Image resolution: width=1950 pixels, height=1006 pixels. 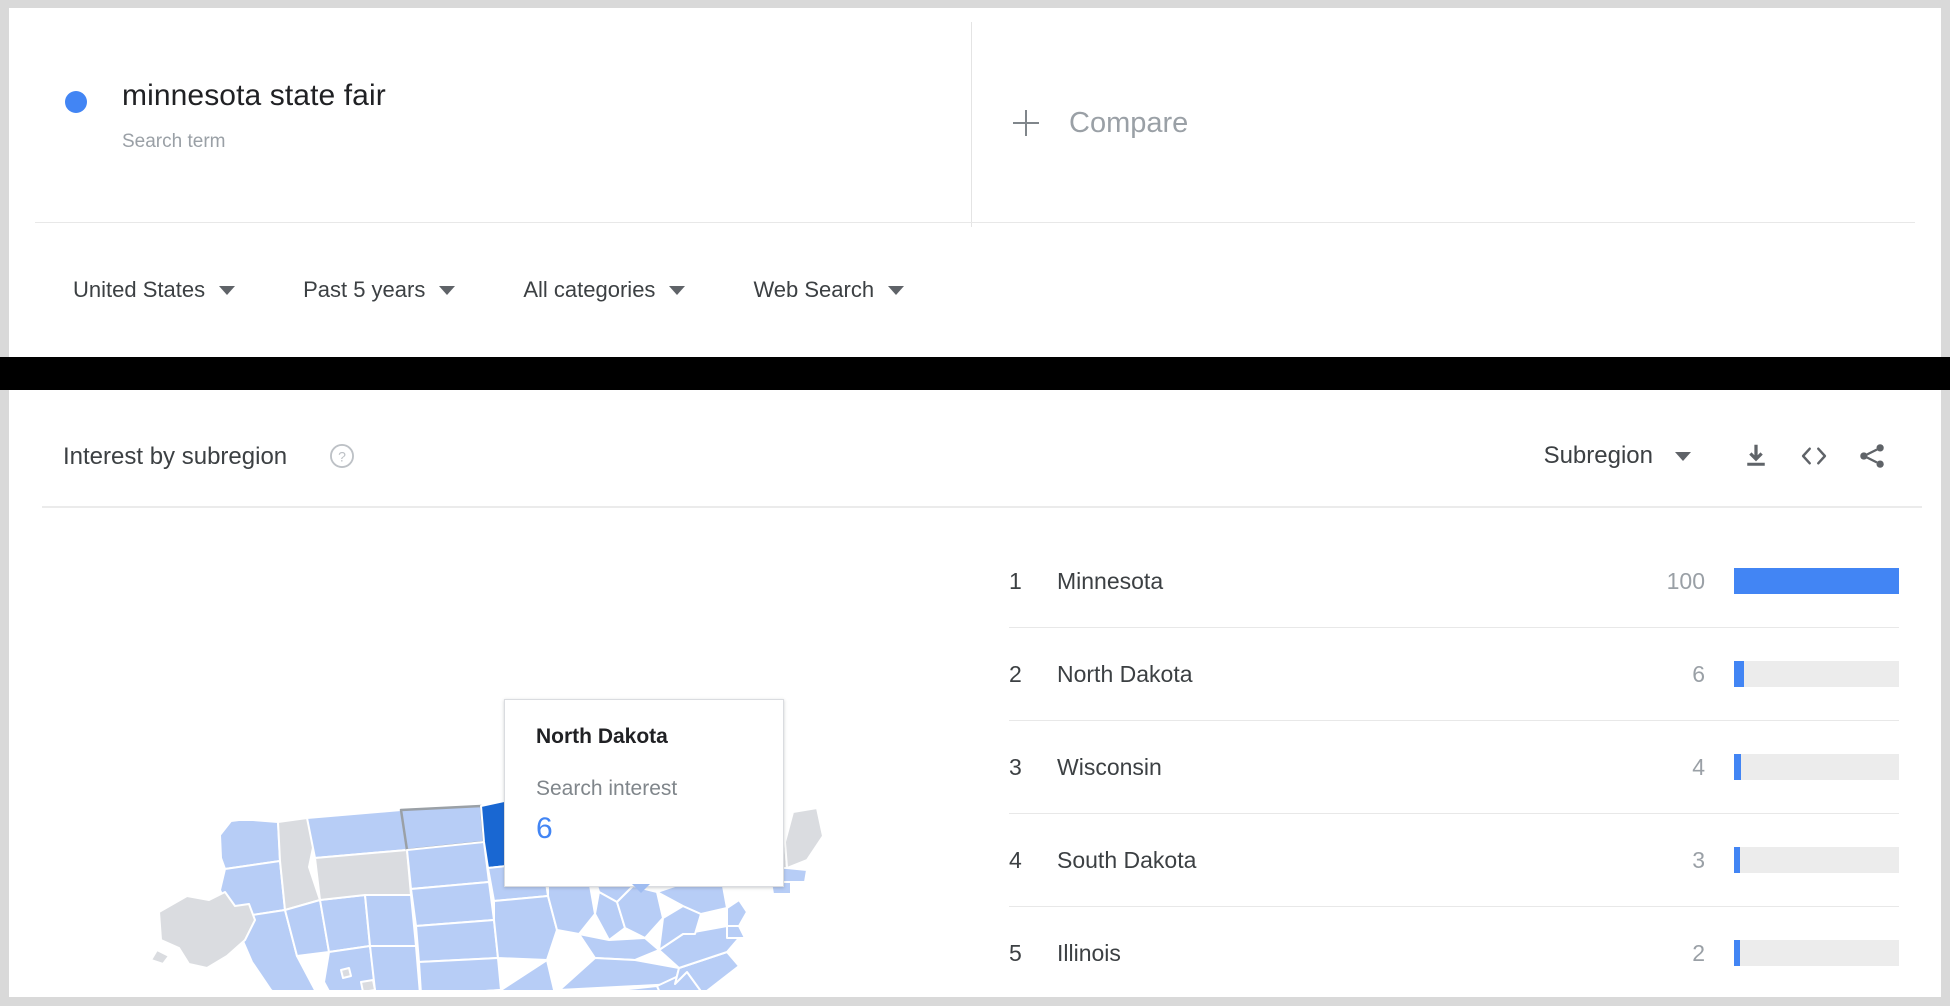 What do you see at coordinates (1015, 952) in the screenshot?
I see `rank-number: 5` at bounding box center [1015, 952].